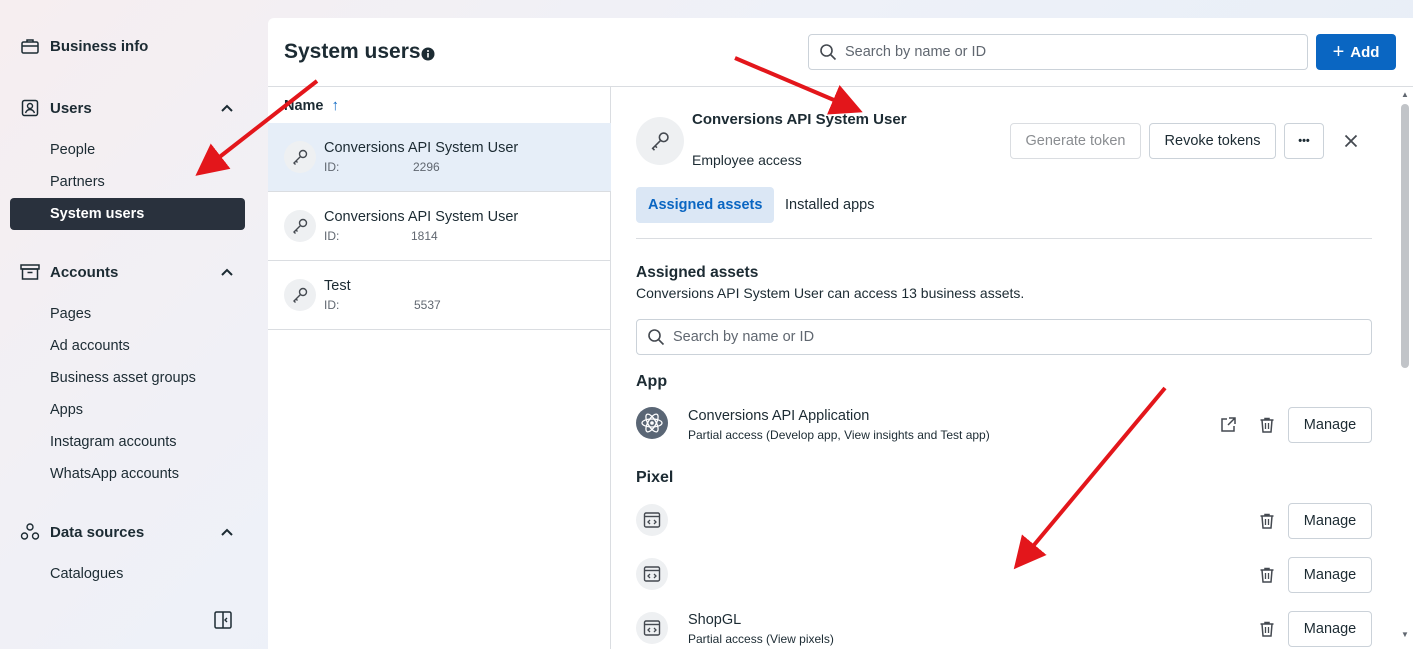 Image resolution: width=1413 pixels, height=649 pixels. Describe the element at coordinates (705, 205) in the screenshot. I see `tab-assigned-assets: Assigned assets` at that location.